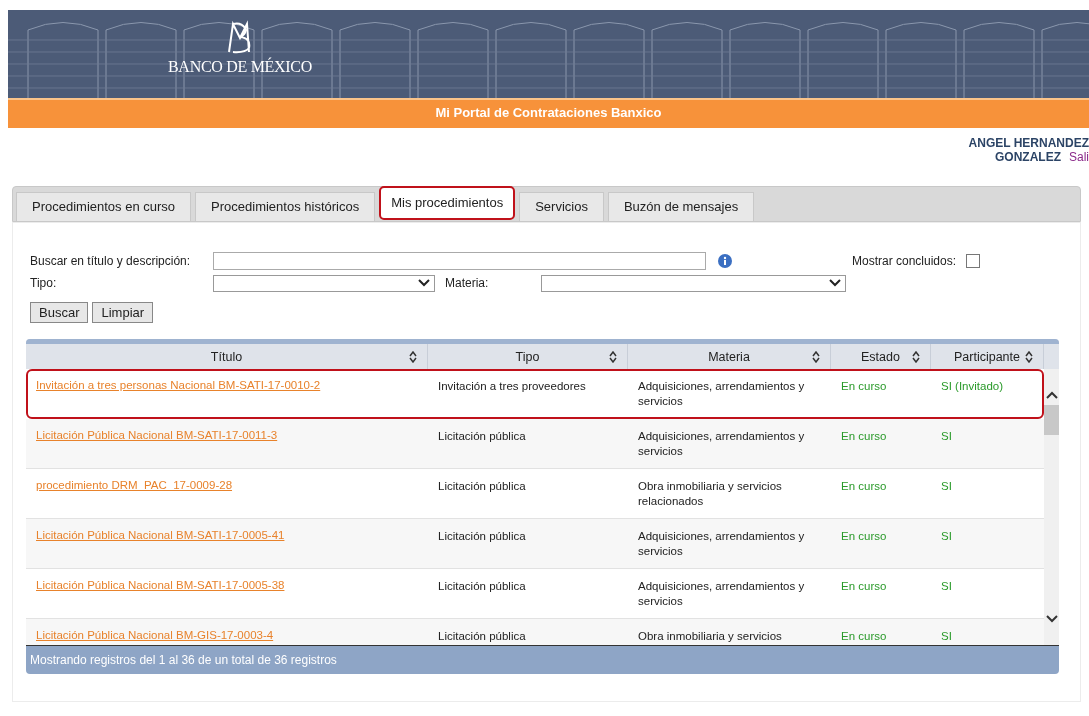  Describe the element at coordinates (1051, 395) in the screenshot. I see `chevron-up-icon` at that location.